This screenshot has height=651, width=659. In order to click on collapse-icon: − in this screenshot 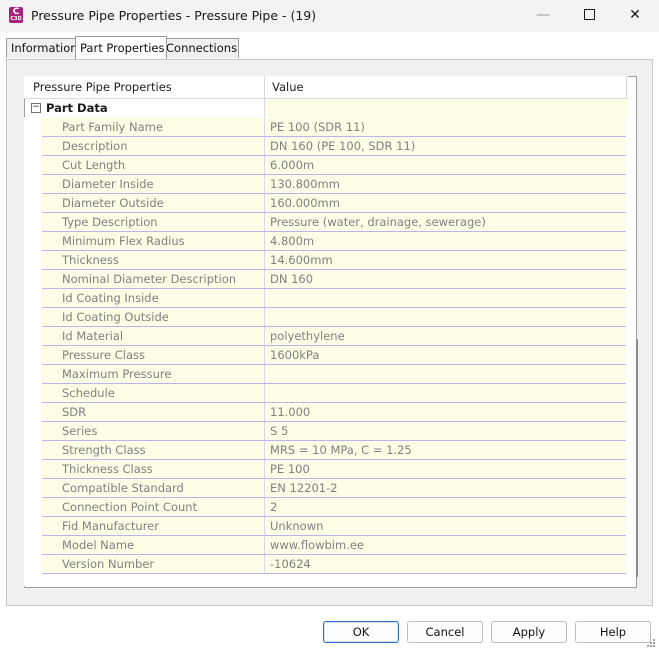, I will do `click(36, 108)`.